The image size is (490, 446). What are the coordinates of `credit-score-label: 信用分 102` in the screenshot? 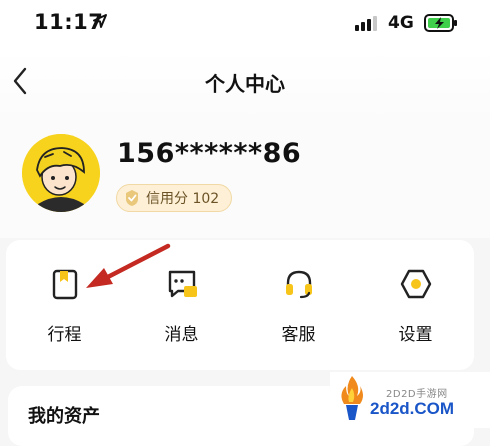 It's located at (183, 199).